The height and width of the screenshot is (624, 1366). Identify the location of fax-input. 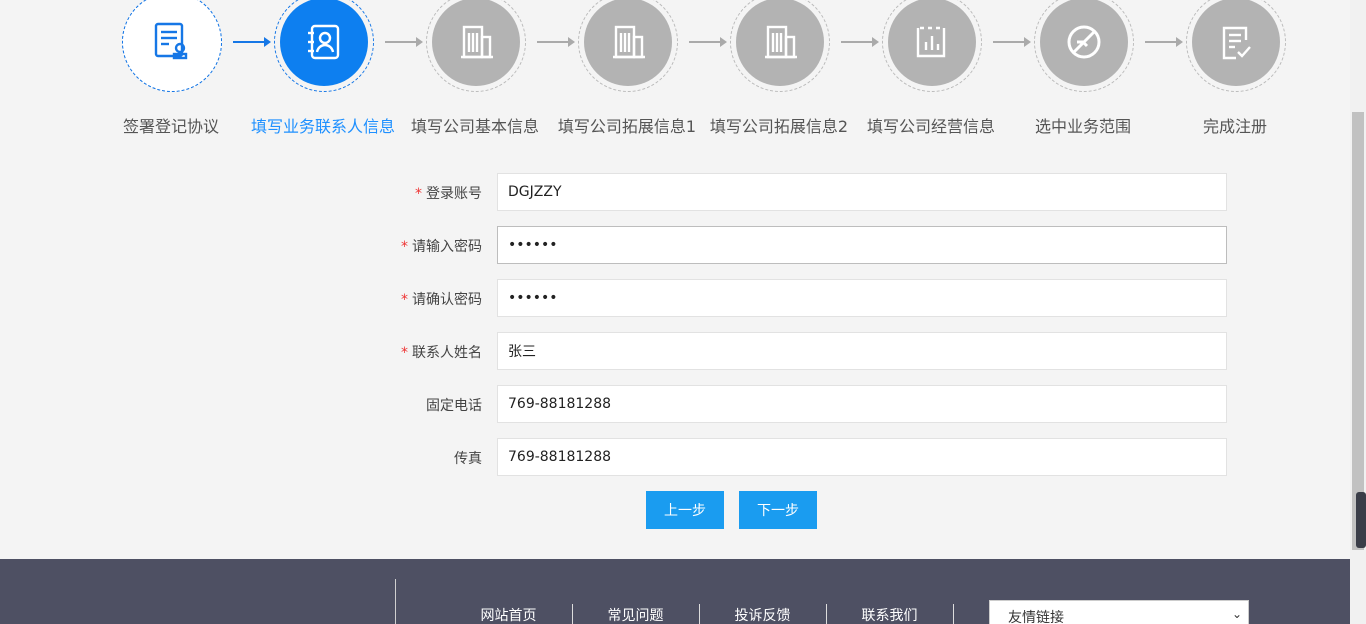
(862, 457).